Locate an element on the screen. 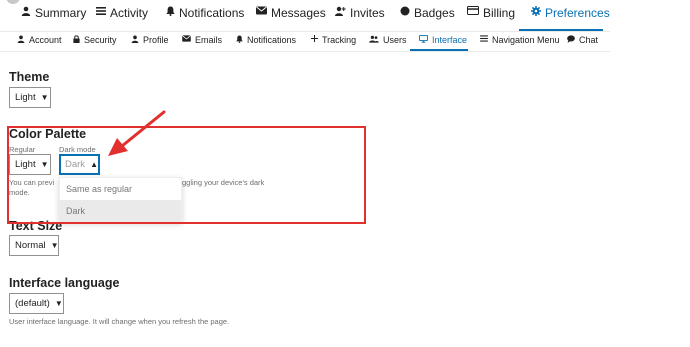 The image size is (690, 347). subtab-security: Security is located at coordinates (95, 43).